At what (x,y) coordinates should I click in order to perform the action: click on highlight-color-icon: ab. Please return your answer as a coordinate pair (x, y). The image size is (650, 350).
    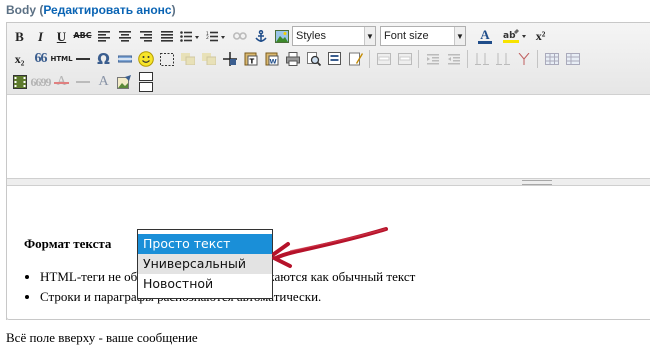
    Looking at the image, I should click on (515, 36).